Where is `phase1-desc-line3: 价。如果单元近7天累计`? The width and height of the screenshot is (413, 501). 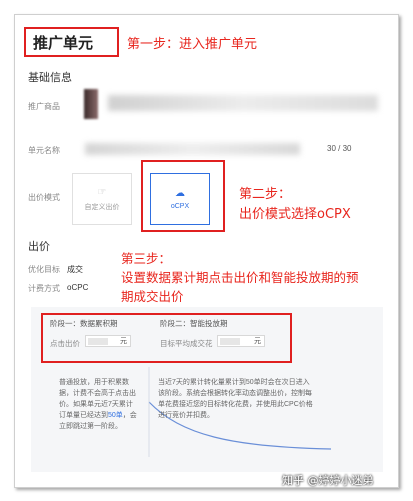 phase1-desc-line3: 价。如果单元近7天累计 is located at coordinates (96, 404).